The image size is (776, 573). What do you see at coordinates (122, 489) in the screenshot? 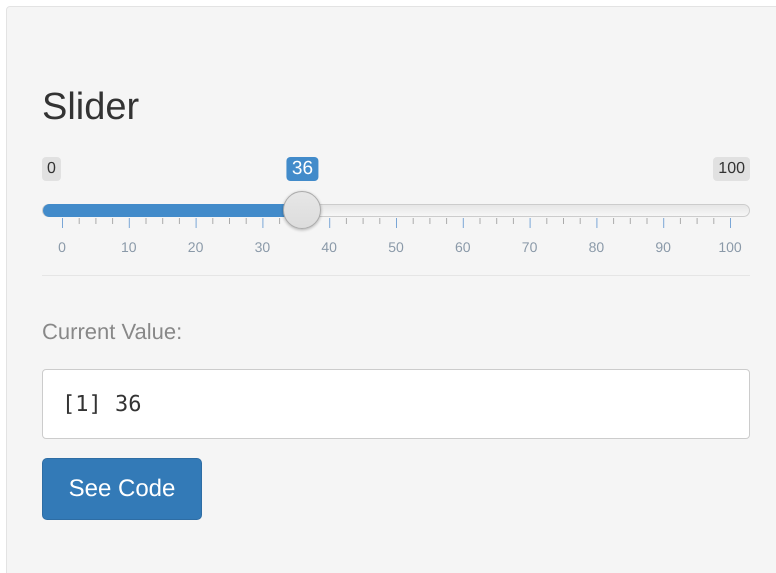
I see `see-code-button: See Code` at bounding box center [122, 489].